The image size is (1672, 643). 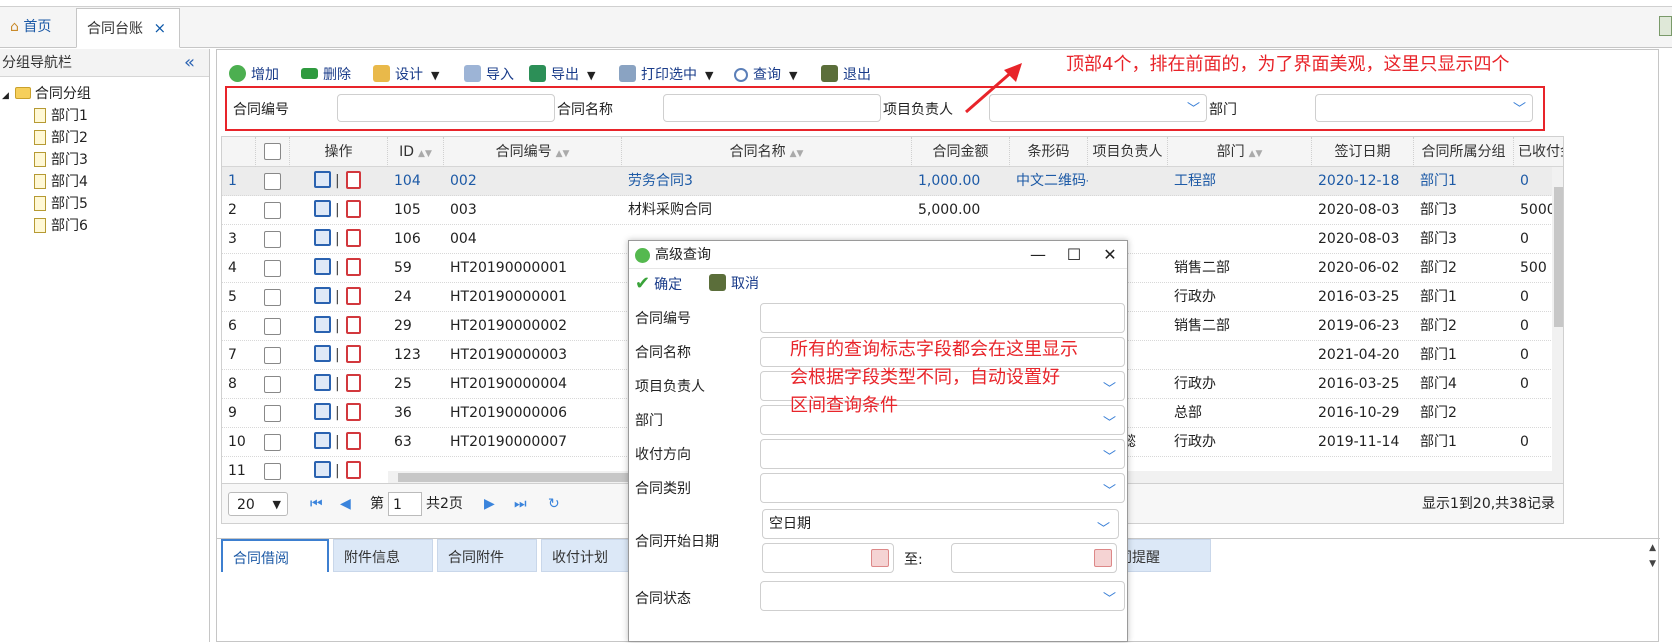 I want to click on select-all-checkbox, so click(x=272, y=151).